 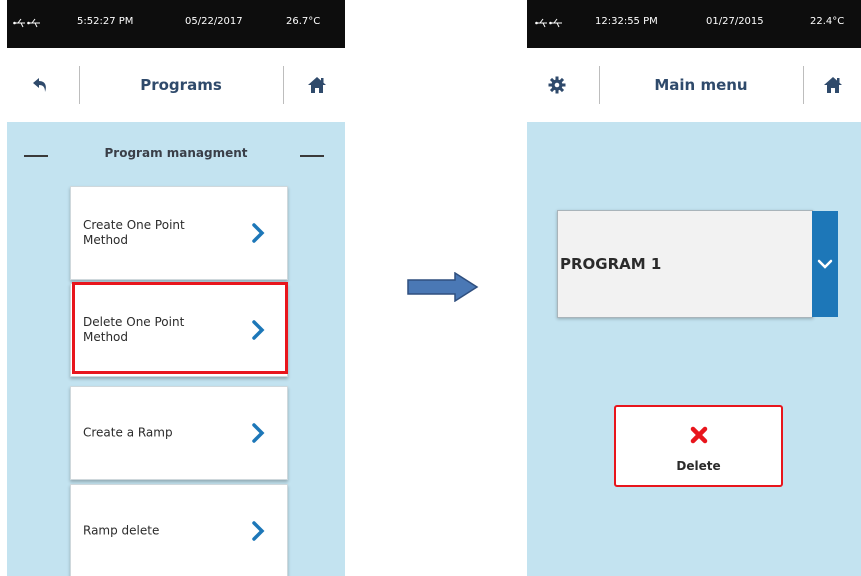 What do you see at coordinates (134, 232) in the screenshot?
I see `menu-item-label: Create One Point Method` at bounding box center [134, 232].